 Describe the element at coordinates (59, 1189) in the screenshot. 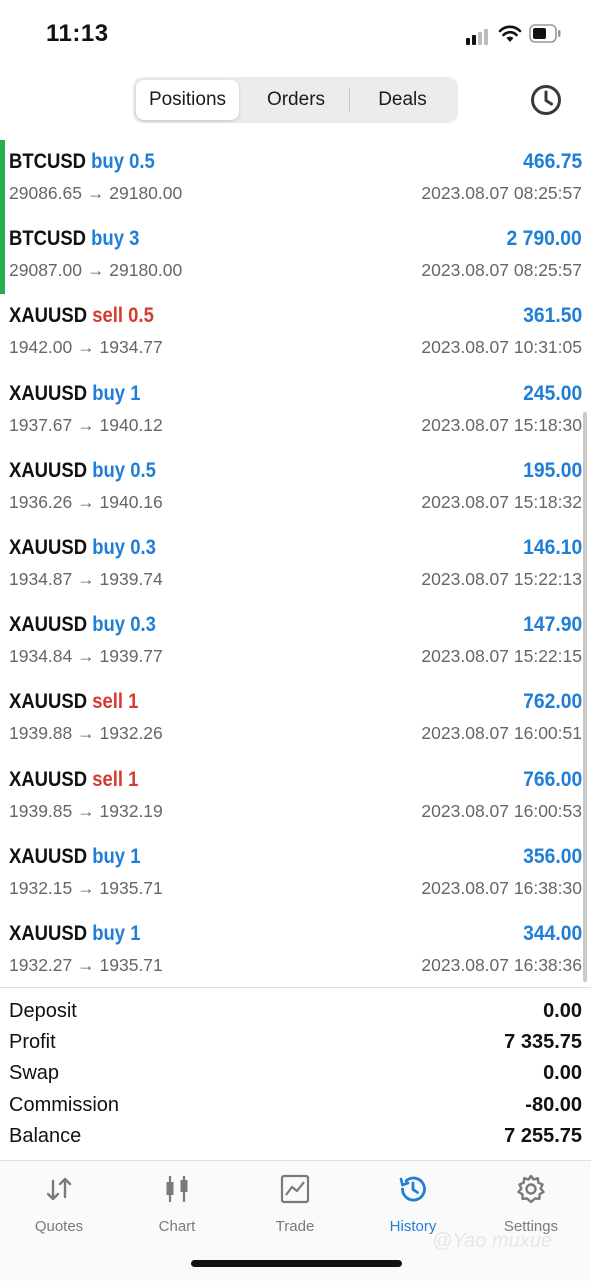

I see `quotes-icon` at that location.